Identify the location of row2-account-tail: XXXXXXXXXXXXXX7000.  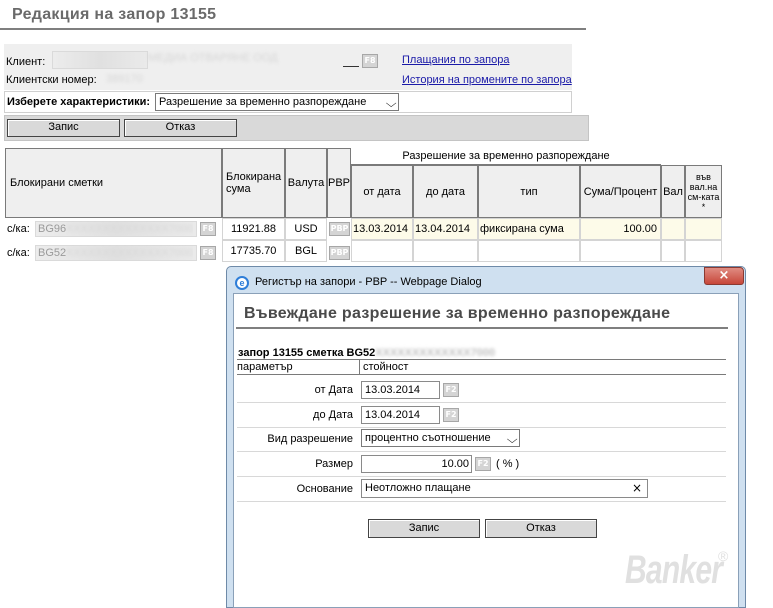
(130, 253).